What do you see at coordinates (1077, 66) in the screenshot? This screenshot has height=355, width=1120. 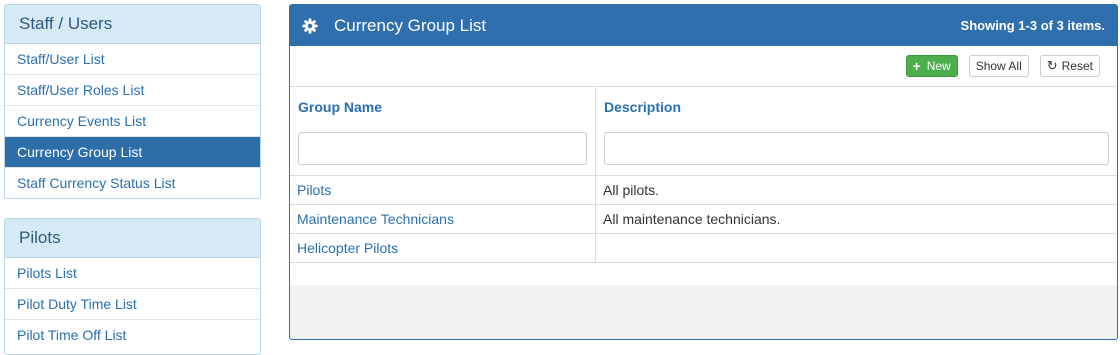 I see `reset-button-label: Reset` at bounding box center [1077, 66].